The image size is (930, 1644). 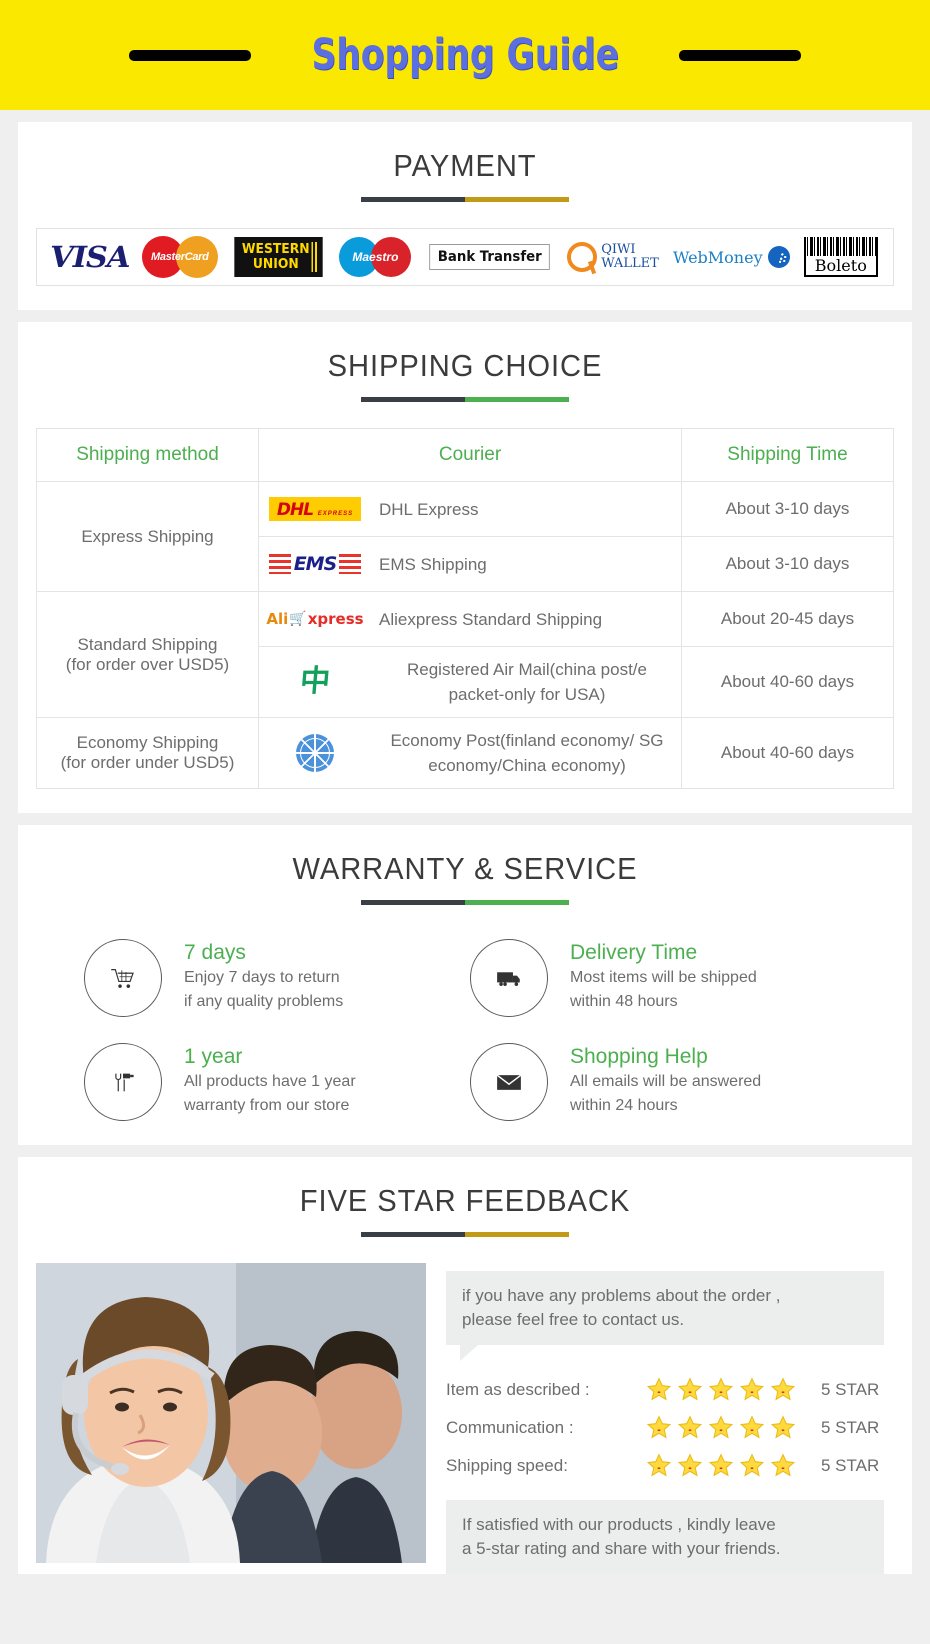 I want to click on cart-icon: 🛒, so click(x=298, y=619).